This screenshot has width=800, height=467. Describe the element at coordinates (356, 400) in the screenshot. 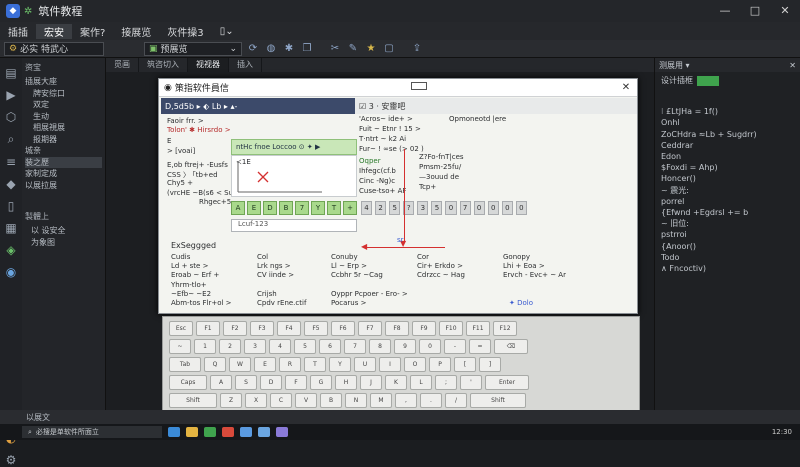

I see `key: N` at that location.